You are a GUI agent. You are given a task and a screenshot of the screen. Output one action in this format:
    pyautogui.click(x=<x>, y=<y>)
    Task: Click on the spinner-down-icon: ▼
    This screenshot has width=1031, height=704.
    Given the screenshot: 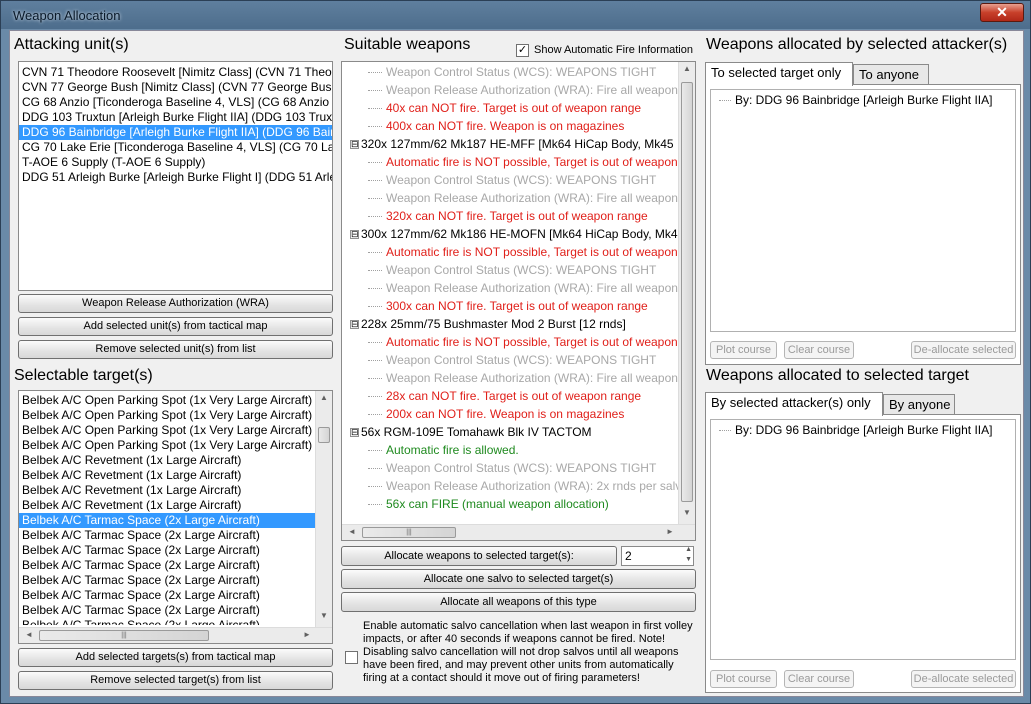 What is the action you would take?
    pyautogui.click(x=688, y=559)
    